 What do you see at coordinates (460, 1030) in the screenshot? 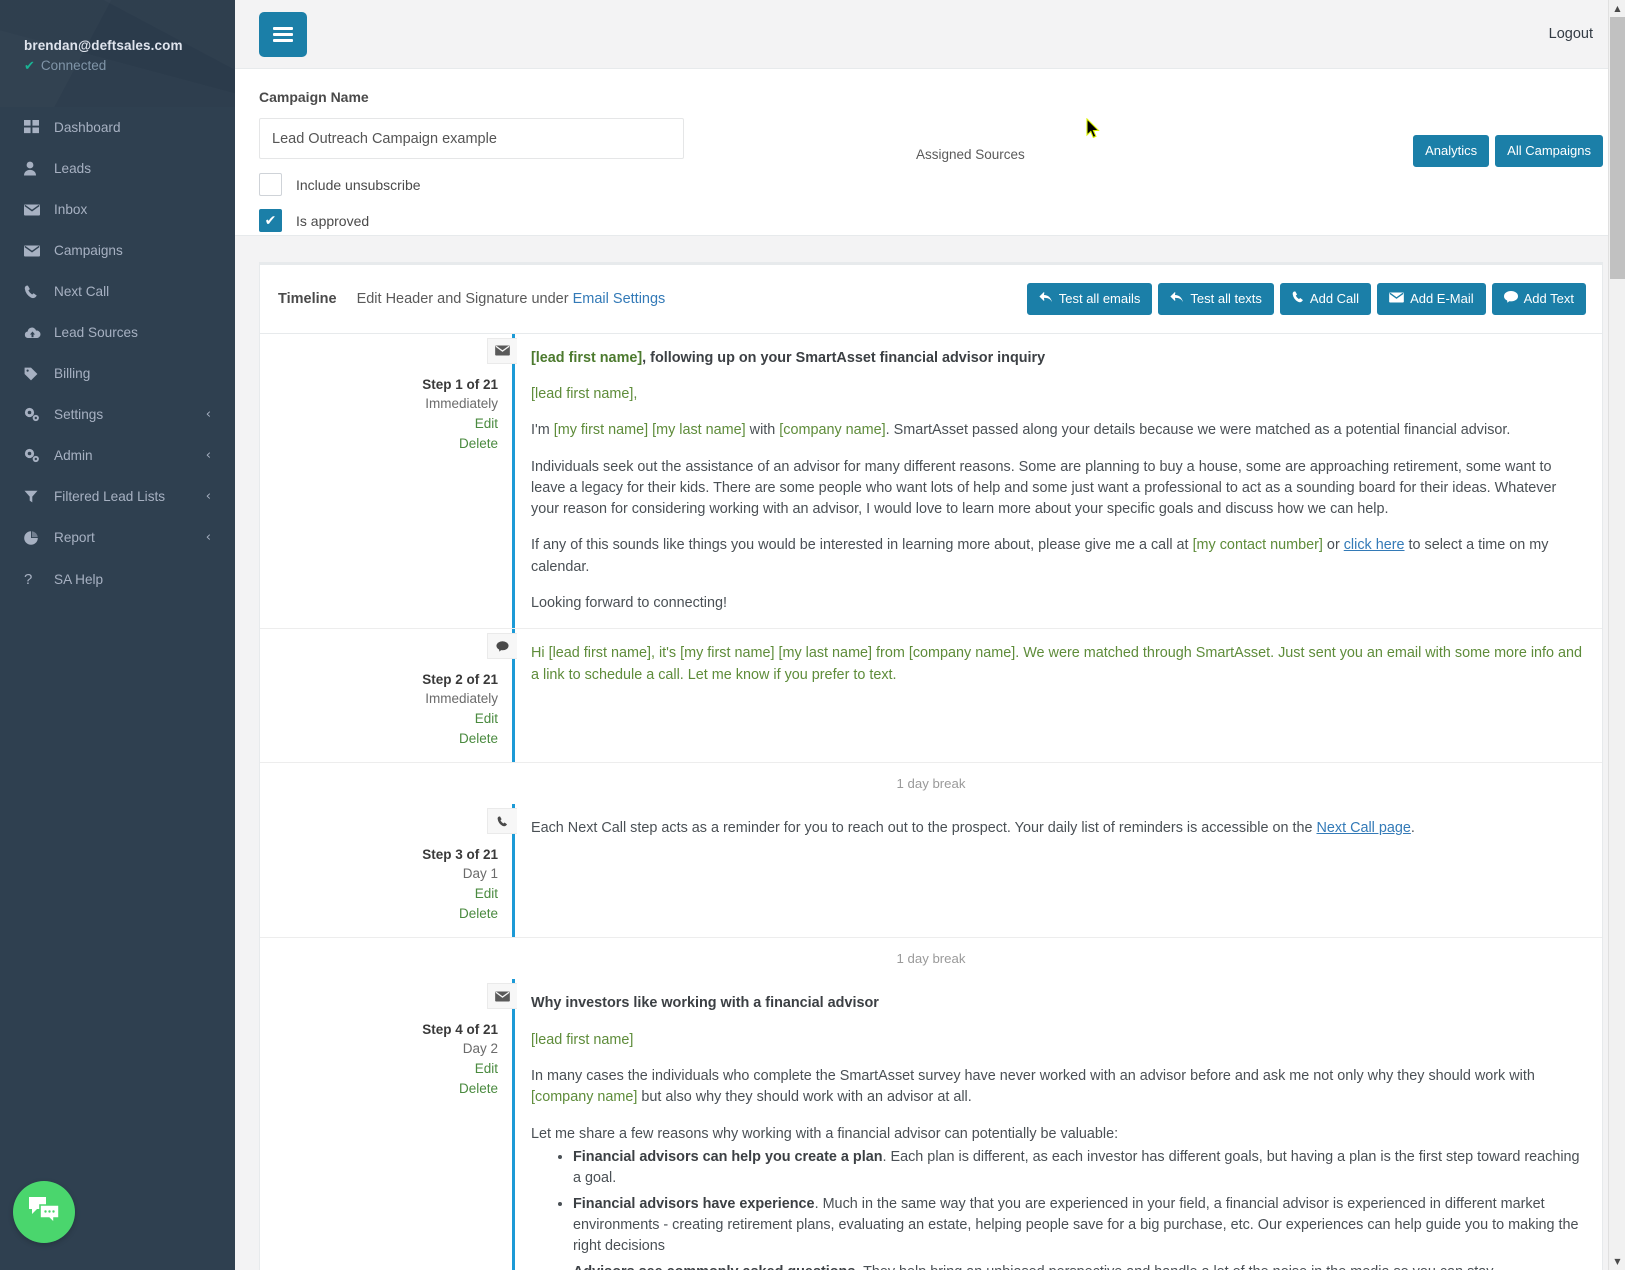
I see `step-number: Step 4 of 21` at bounding box center [460, 1030].